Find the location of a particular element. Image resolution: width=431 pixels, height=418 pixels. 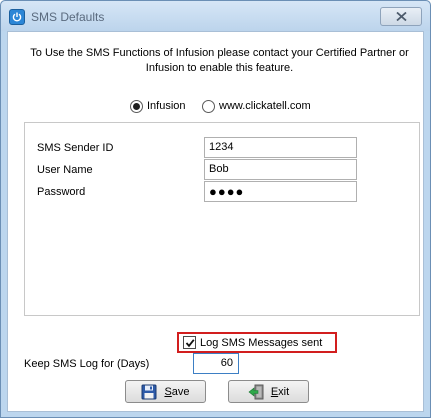

keep-log-label: Keep SMS Log for (Days) is located at coordinates (87, 364).